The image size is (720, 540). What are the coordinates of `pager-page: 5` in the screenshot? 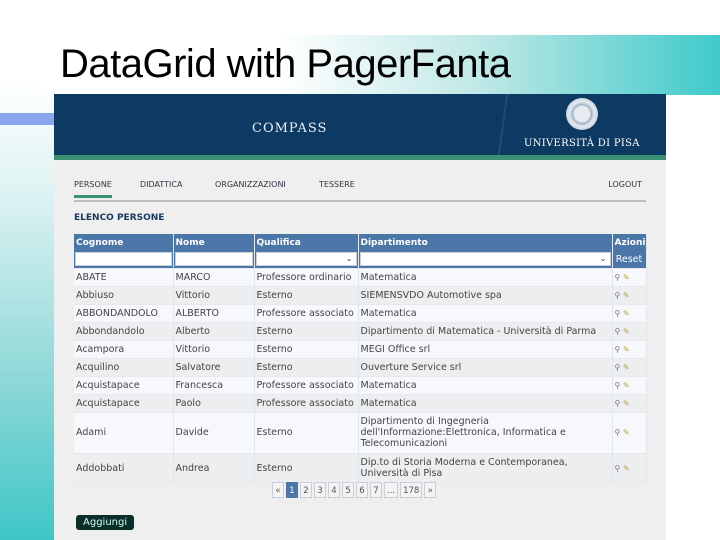 It's located at (348, 490).